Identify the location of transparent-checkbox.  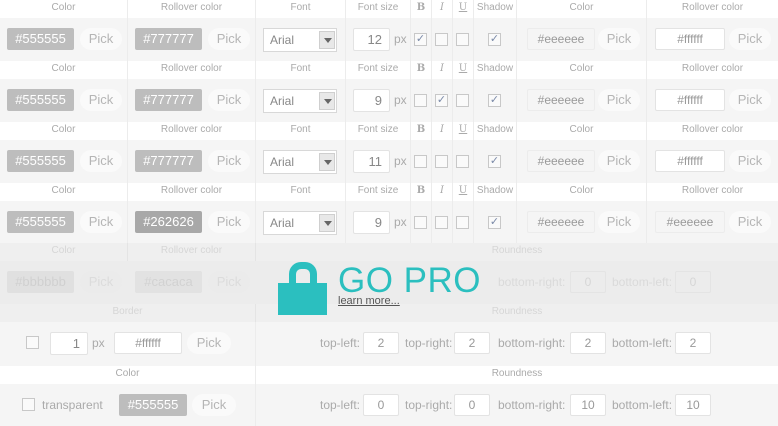
(28, 404).